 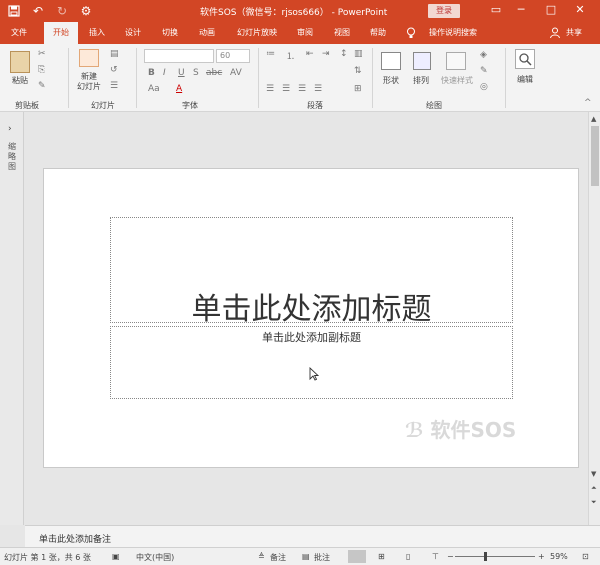 What do you see at coordinates (315, 105) in the screenshot?
I see `group-paragraph: 段落` at bounding box center [315, 105].